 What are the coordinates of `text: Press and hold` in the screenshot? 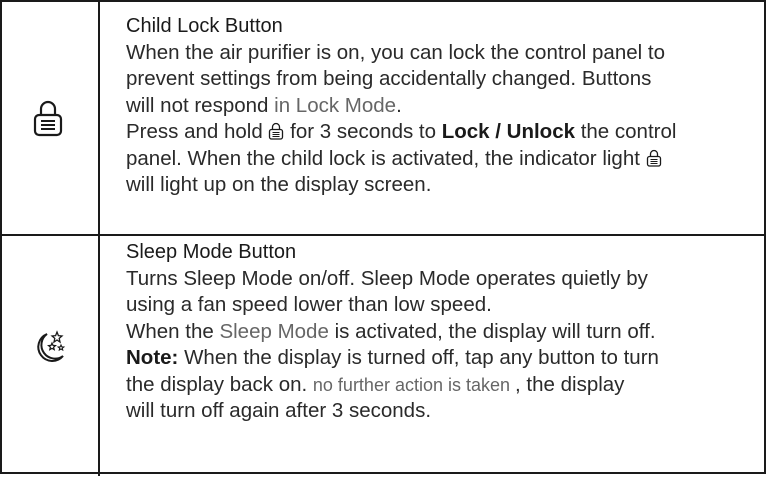 It's located at (197, 132).